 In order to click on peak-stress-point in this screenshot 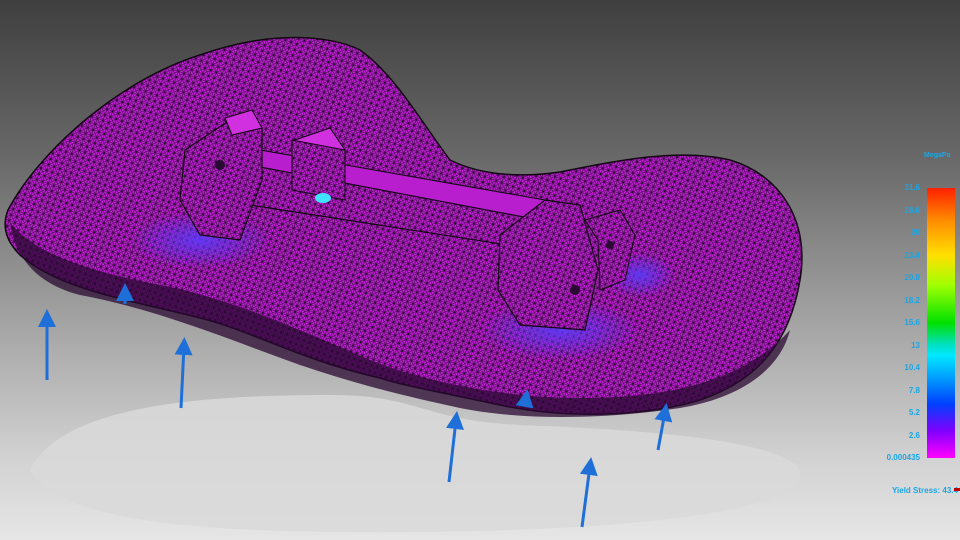, I will do `click(323, 198)`.